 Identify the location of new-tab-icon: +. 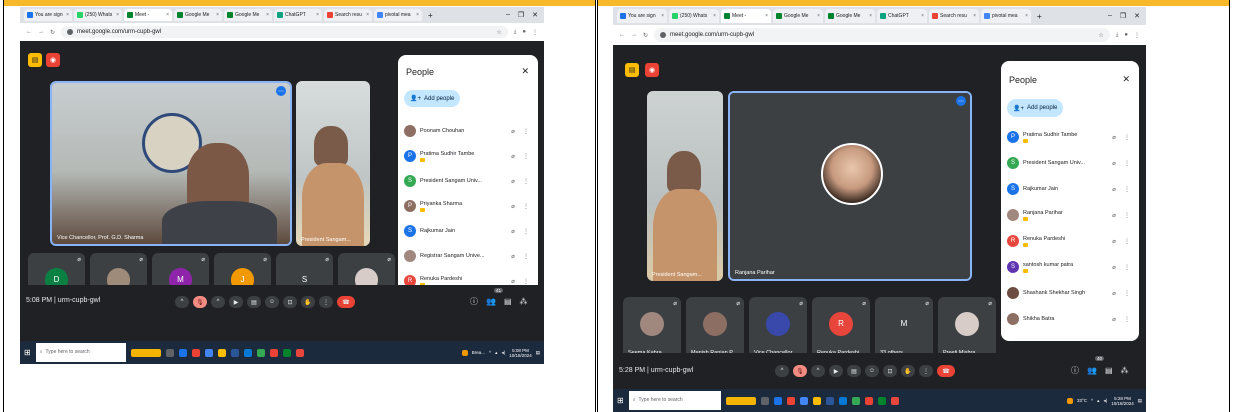
(1039, 16).